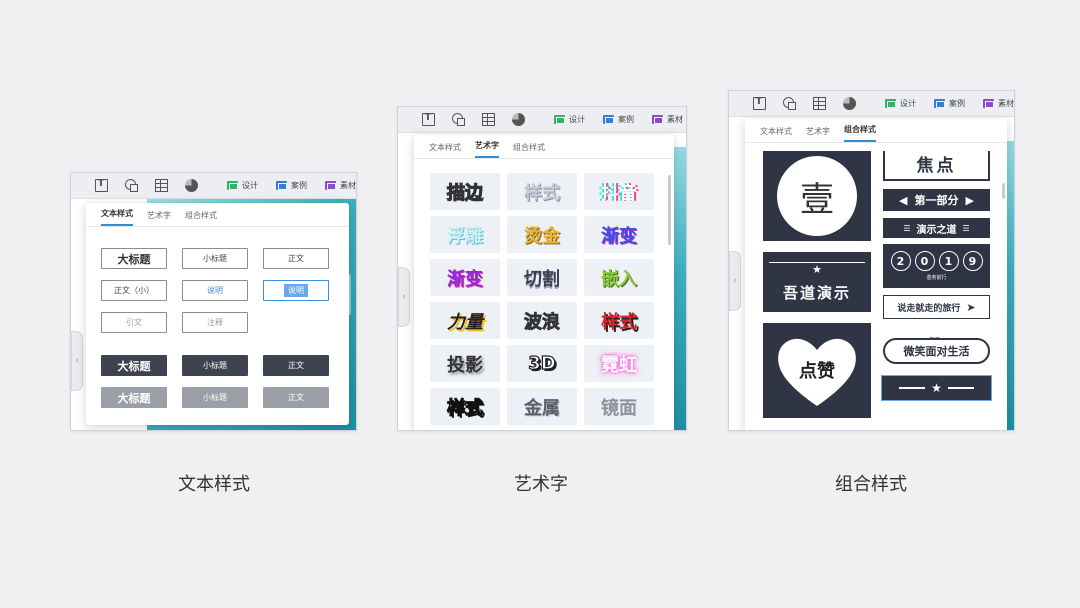 This screenshot has width=1080, height=608. I want to click on style-body-small: 正文（小）, so click(134, 290).